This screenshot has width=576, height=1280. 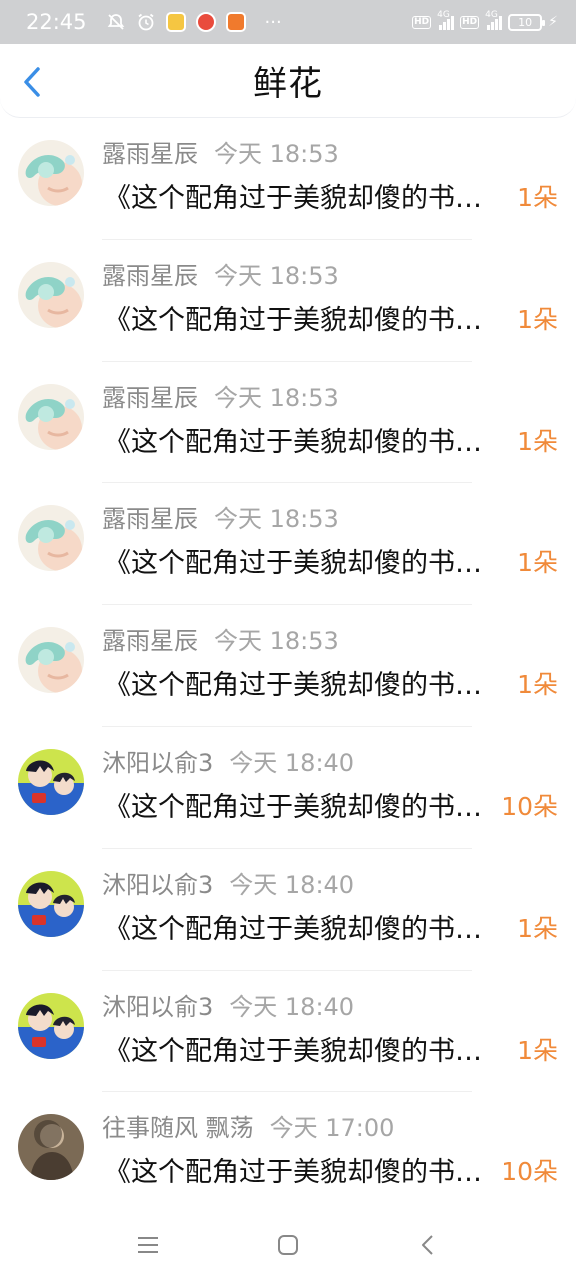 What do you see at coordinates (273, 22) in the screenshot?
I see `more-notifications-icon: ···` at bounding box center [273, 22].